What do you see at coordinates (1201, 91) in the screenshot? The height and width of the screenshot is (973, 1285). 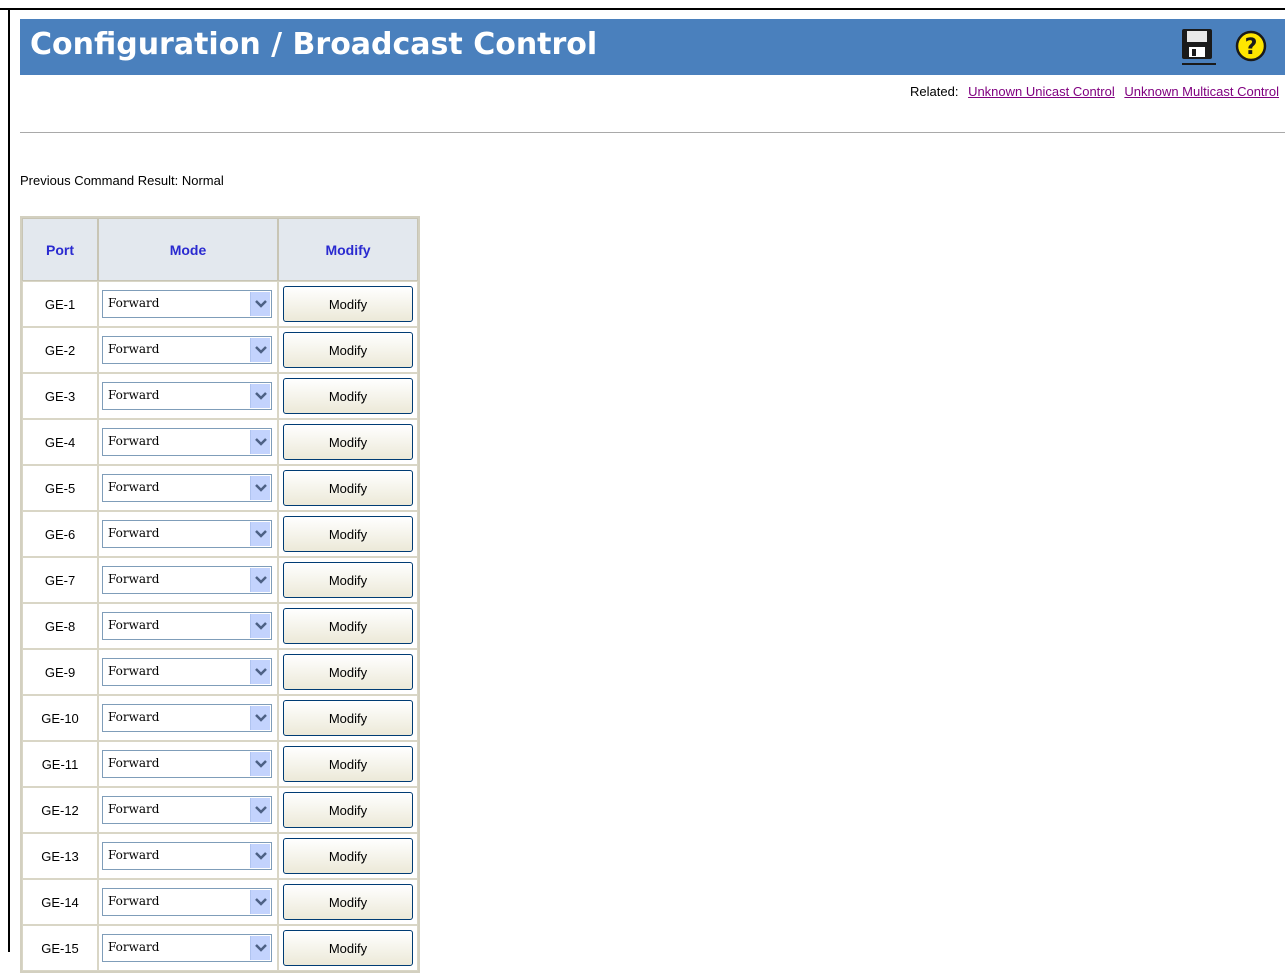 I see `unknown-multicast-control-link: Unknown Multicast Control` at bounding box center [1201, 91].